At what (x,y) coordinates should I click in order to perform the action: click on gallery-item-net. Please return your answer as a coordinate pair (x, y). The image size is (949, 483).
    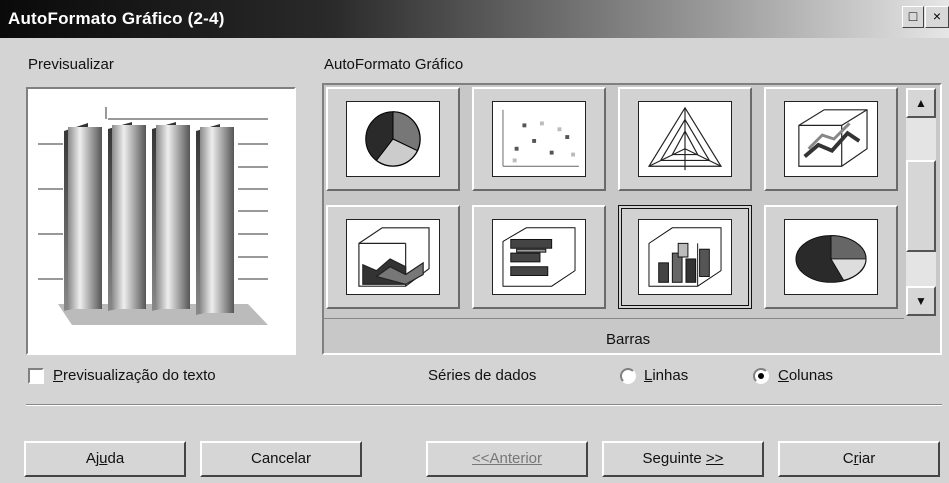
    Looking at the image, I should click on (685, 139).